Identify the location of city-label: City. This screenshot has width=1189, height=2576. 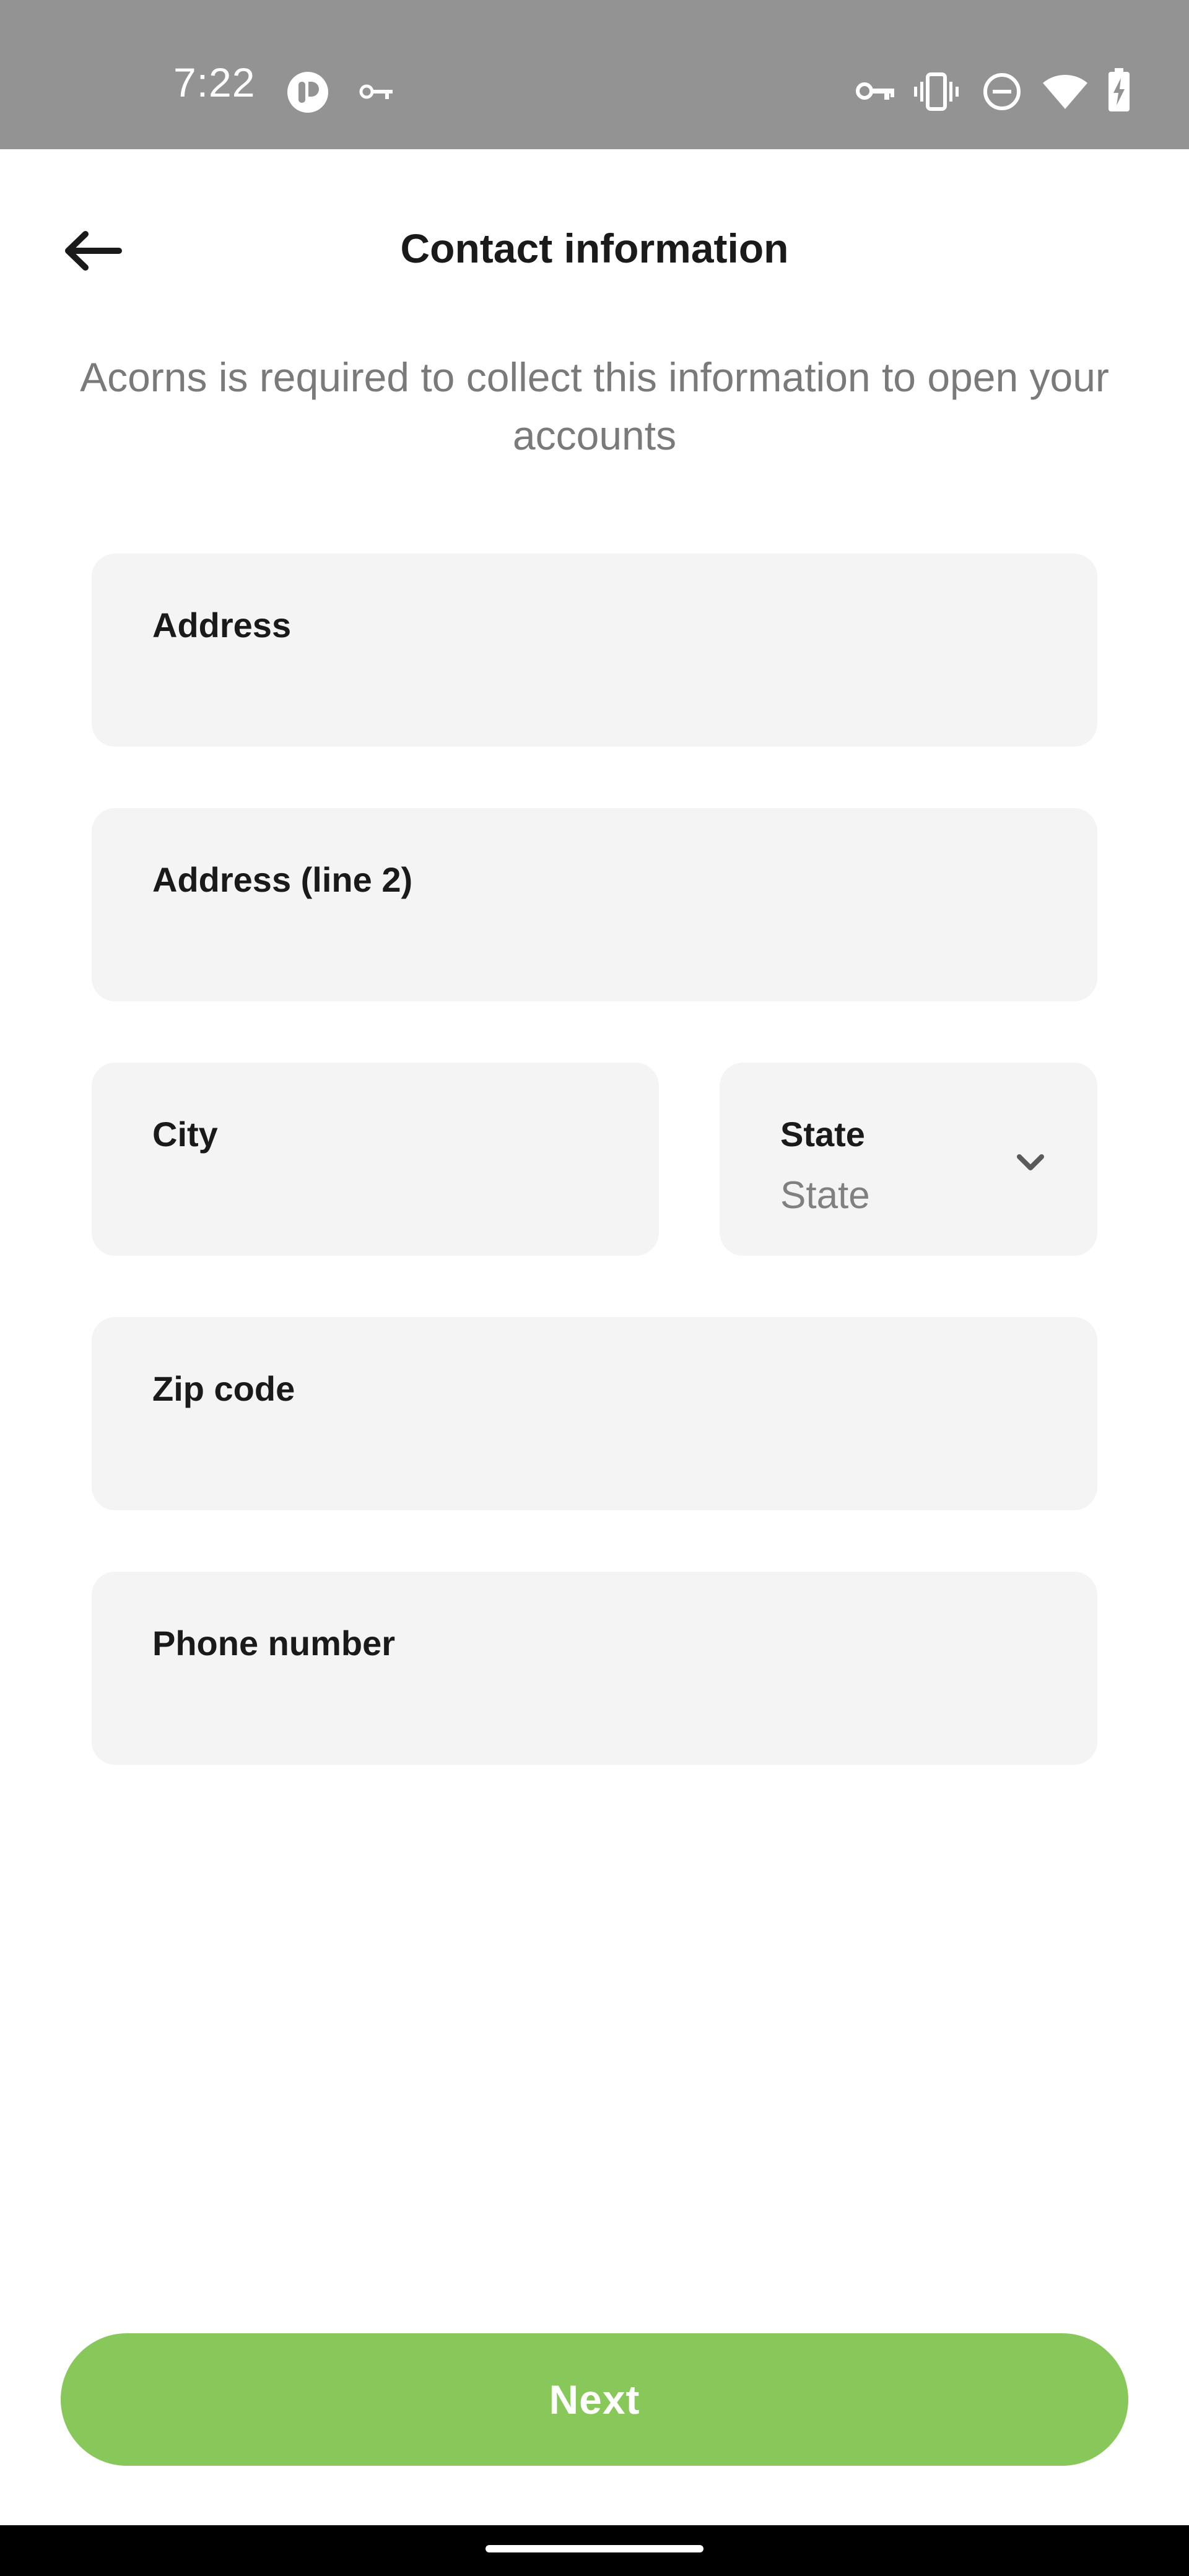
(185, 1134).